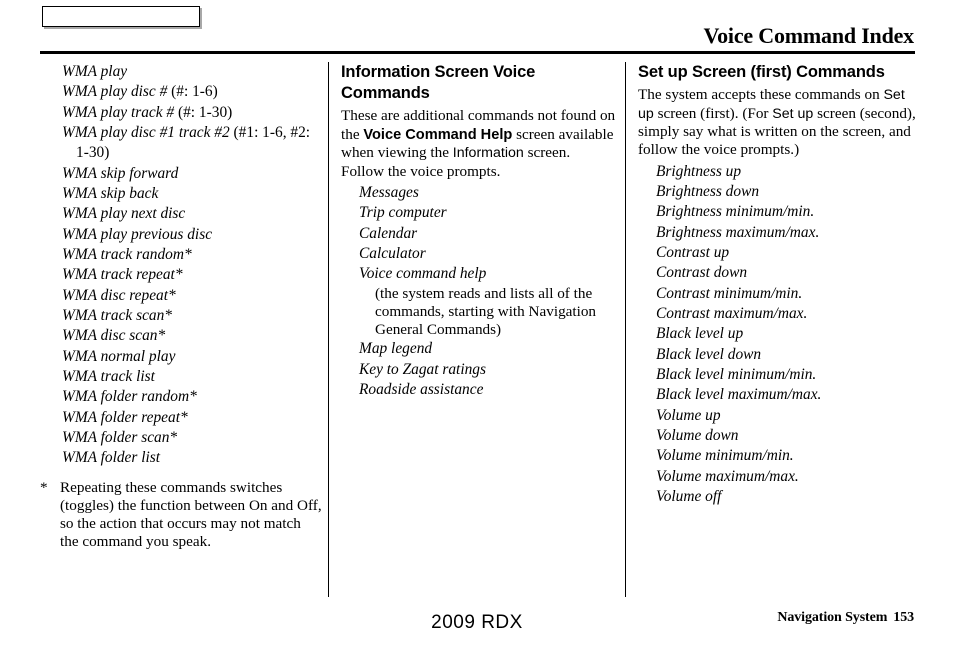  I want to click on command-item: WMA play next disc, so click(181, 214).